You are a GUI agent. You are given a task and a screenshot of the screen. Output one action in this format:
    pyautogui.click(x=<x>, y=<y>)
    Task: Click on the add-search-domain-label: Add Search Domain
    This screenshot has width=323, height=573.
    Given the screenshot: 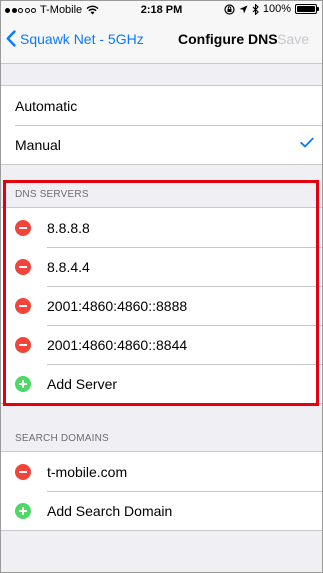 What is the action you would take?
    pyautogui.click(x=110, y=510)
    